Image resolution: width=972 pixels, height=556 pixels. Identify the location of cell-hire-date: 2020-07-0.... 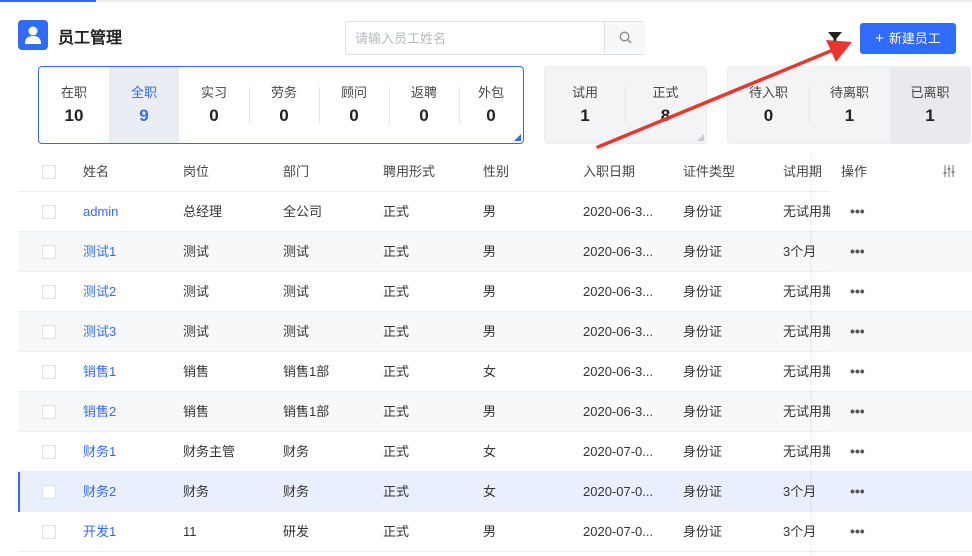
(618, 491).